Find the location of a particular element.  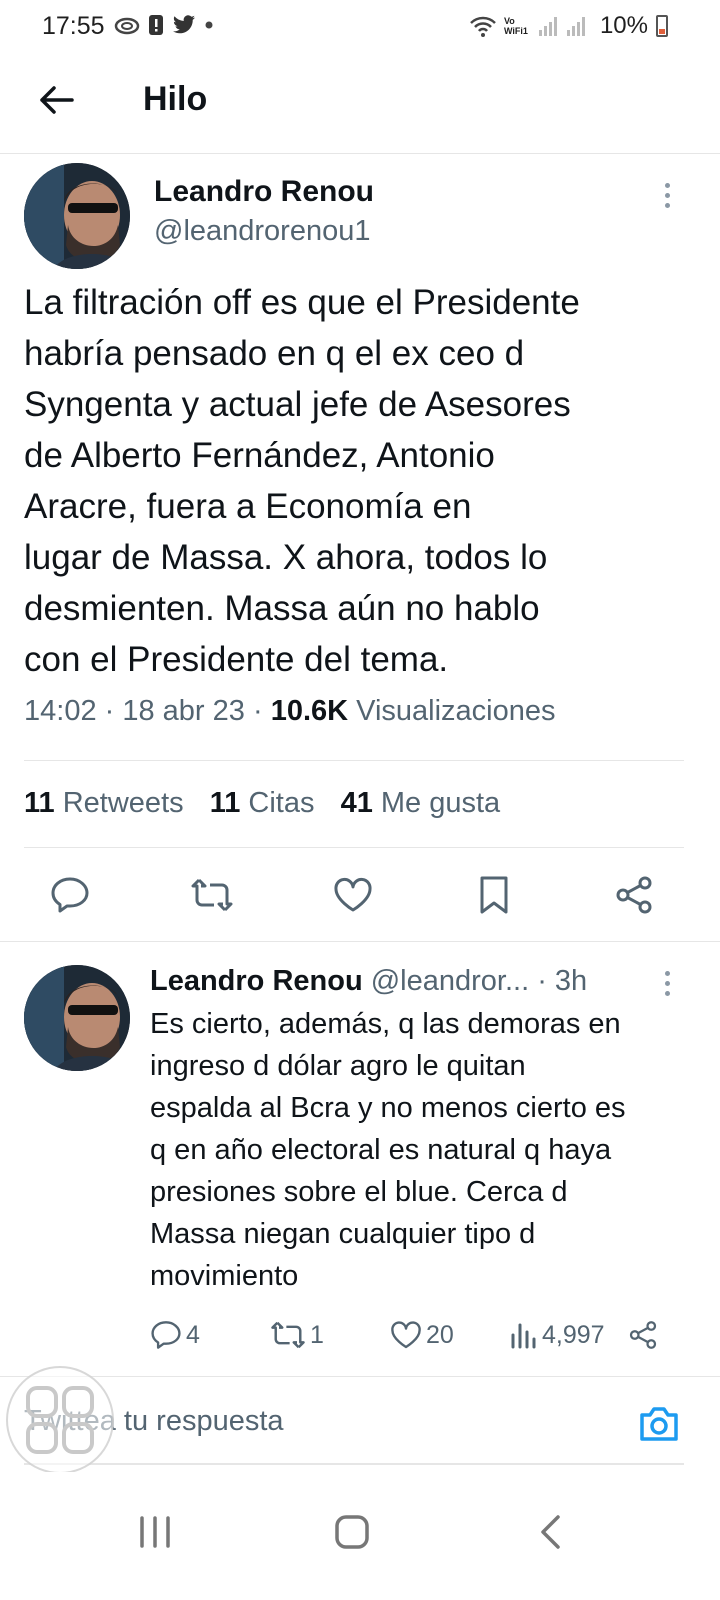

camera-button is located at coordinates (659, 1424).